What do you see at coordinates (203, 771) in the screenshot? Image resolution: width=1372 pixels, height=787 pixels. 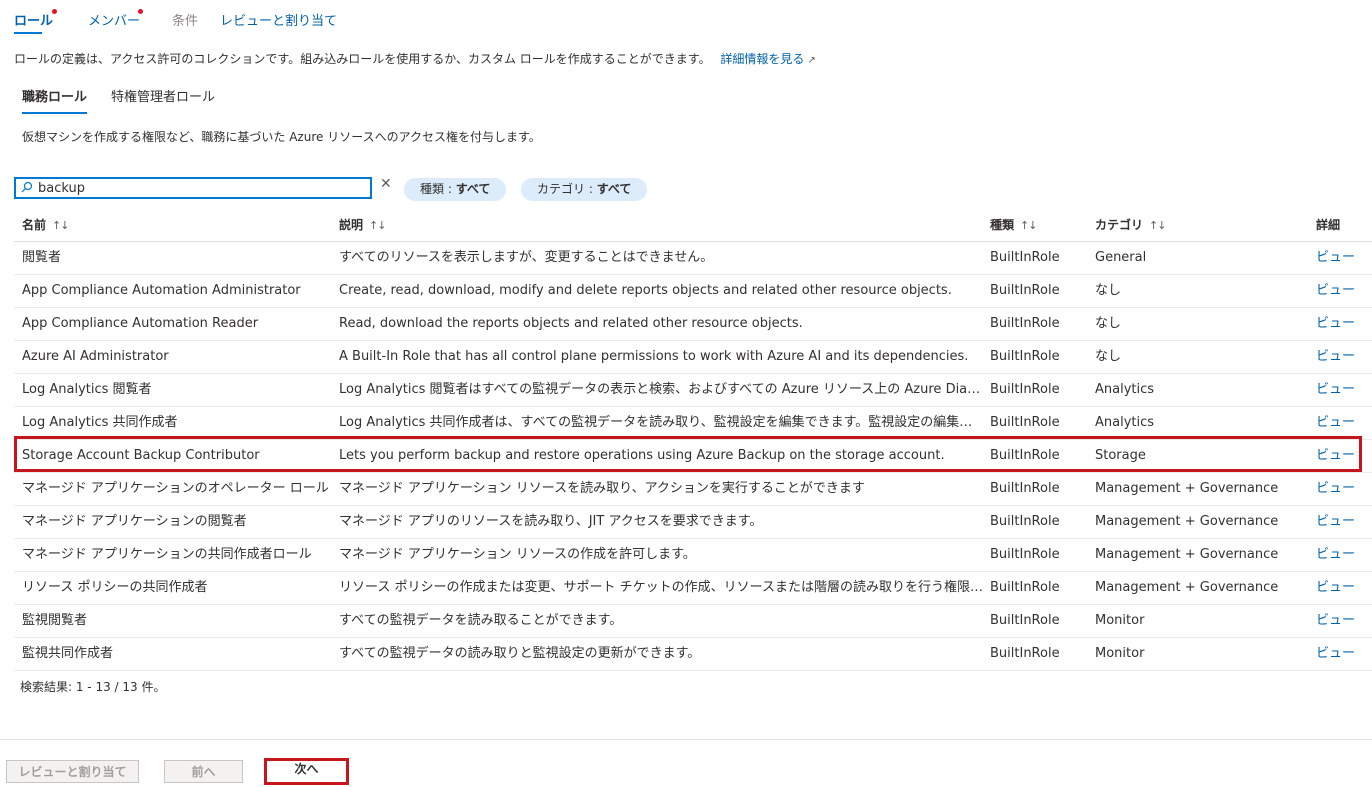 I see `previous-button: 前へ` at bounding box center [203, 771].